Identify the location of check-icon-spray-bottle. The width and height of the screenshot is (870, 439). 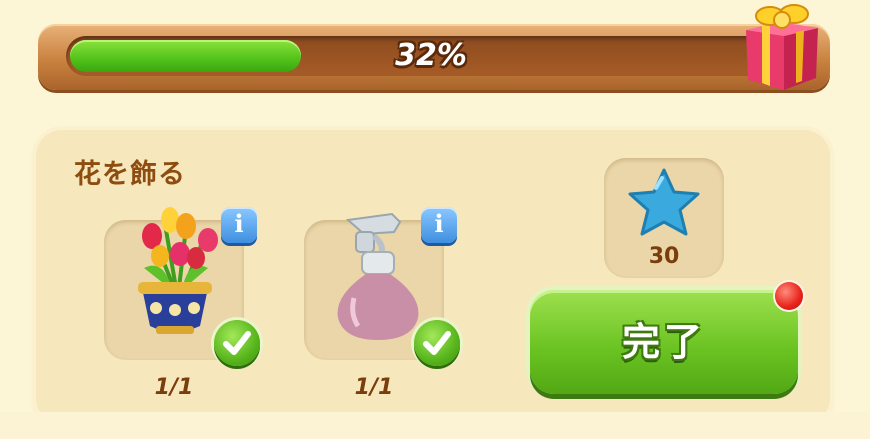
(437, 343).